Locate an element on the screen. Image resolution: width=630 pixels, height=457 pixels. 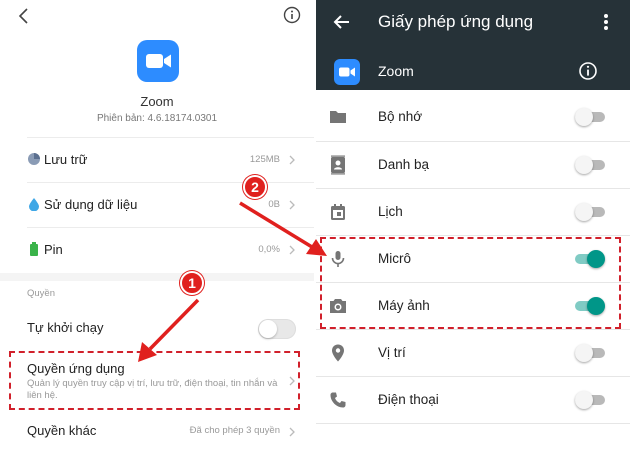
annotation-arrows is located at coordinates (232, 281).